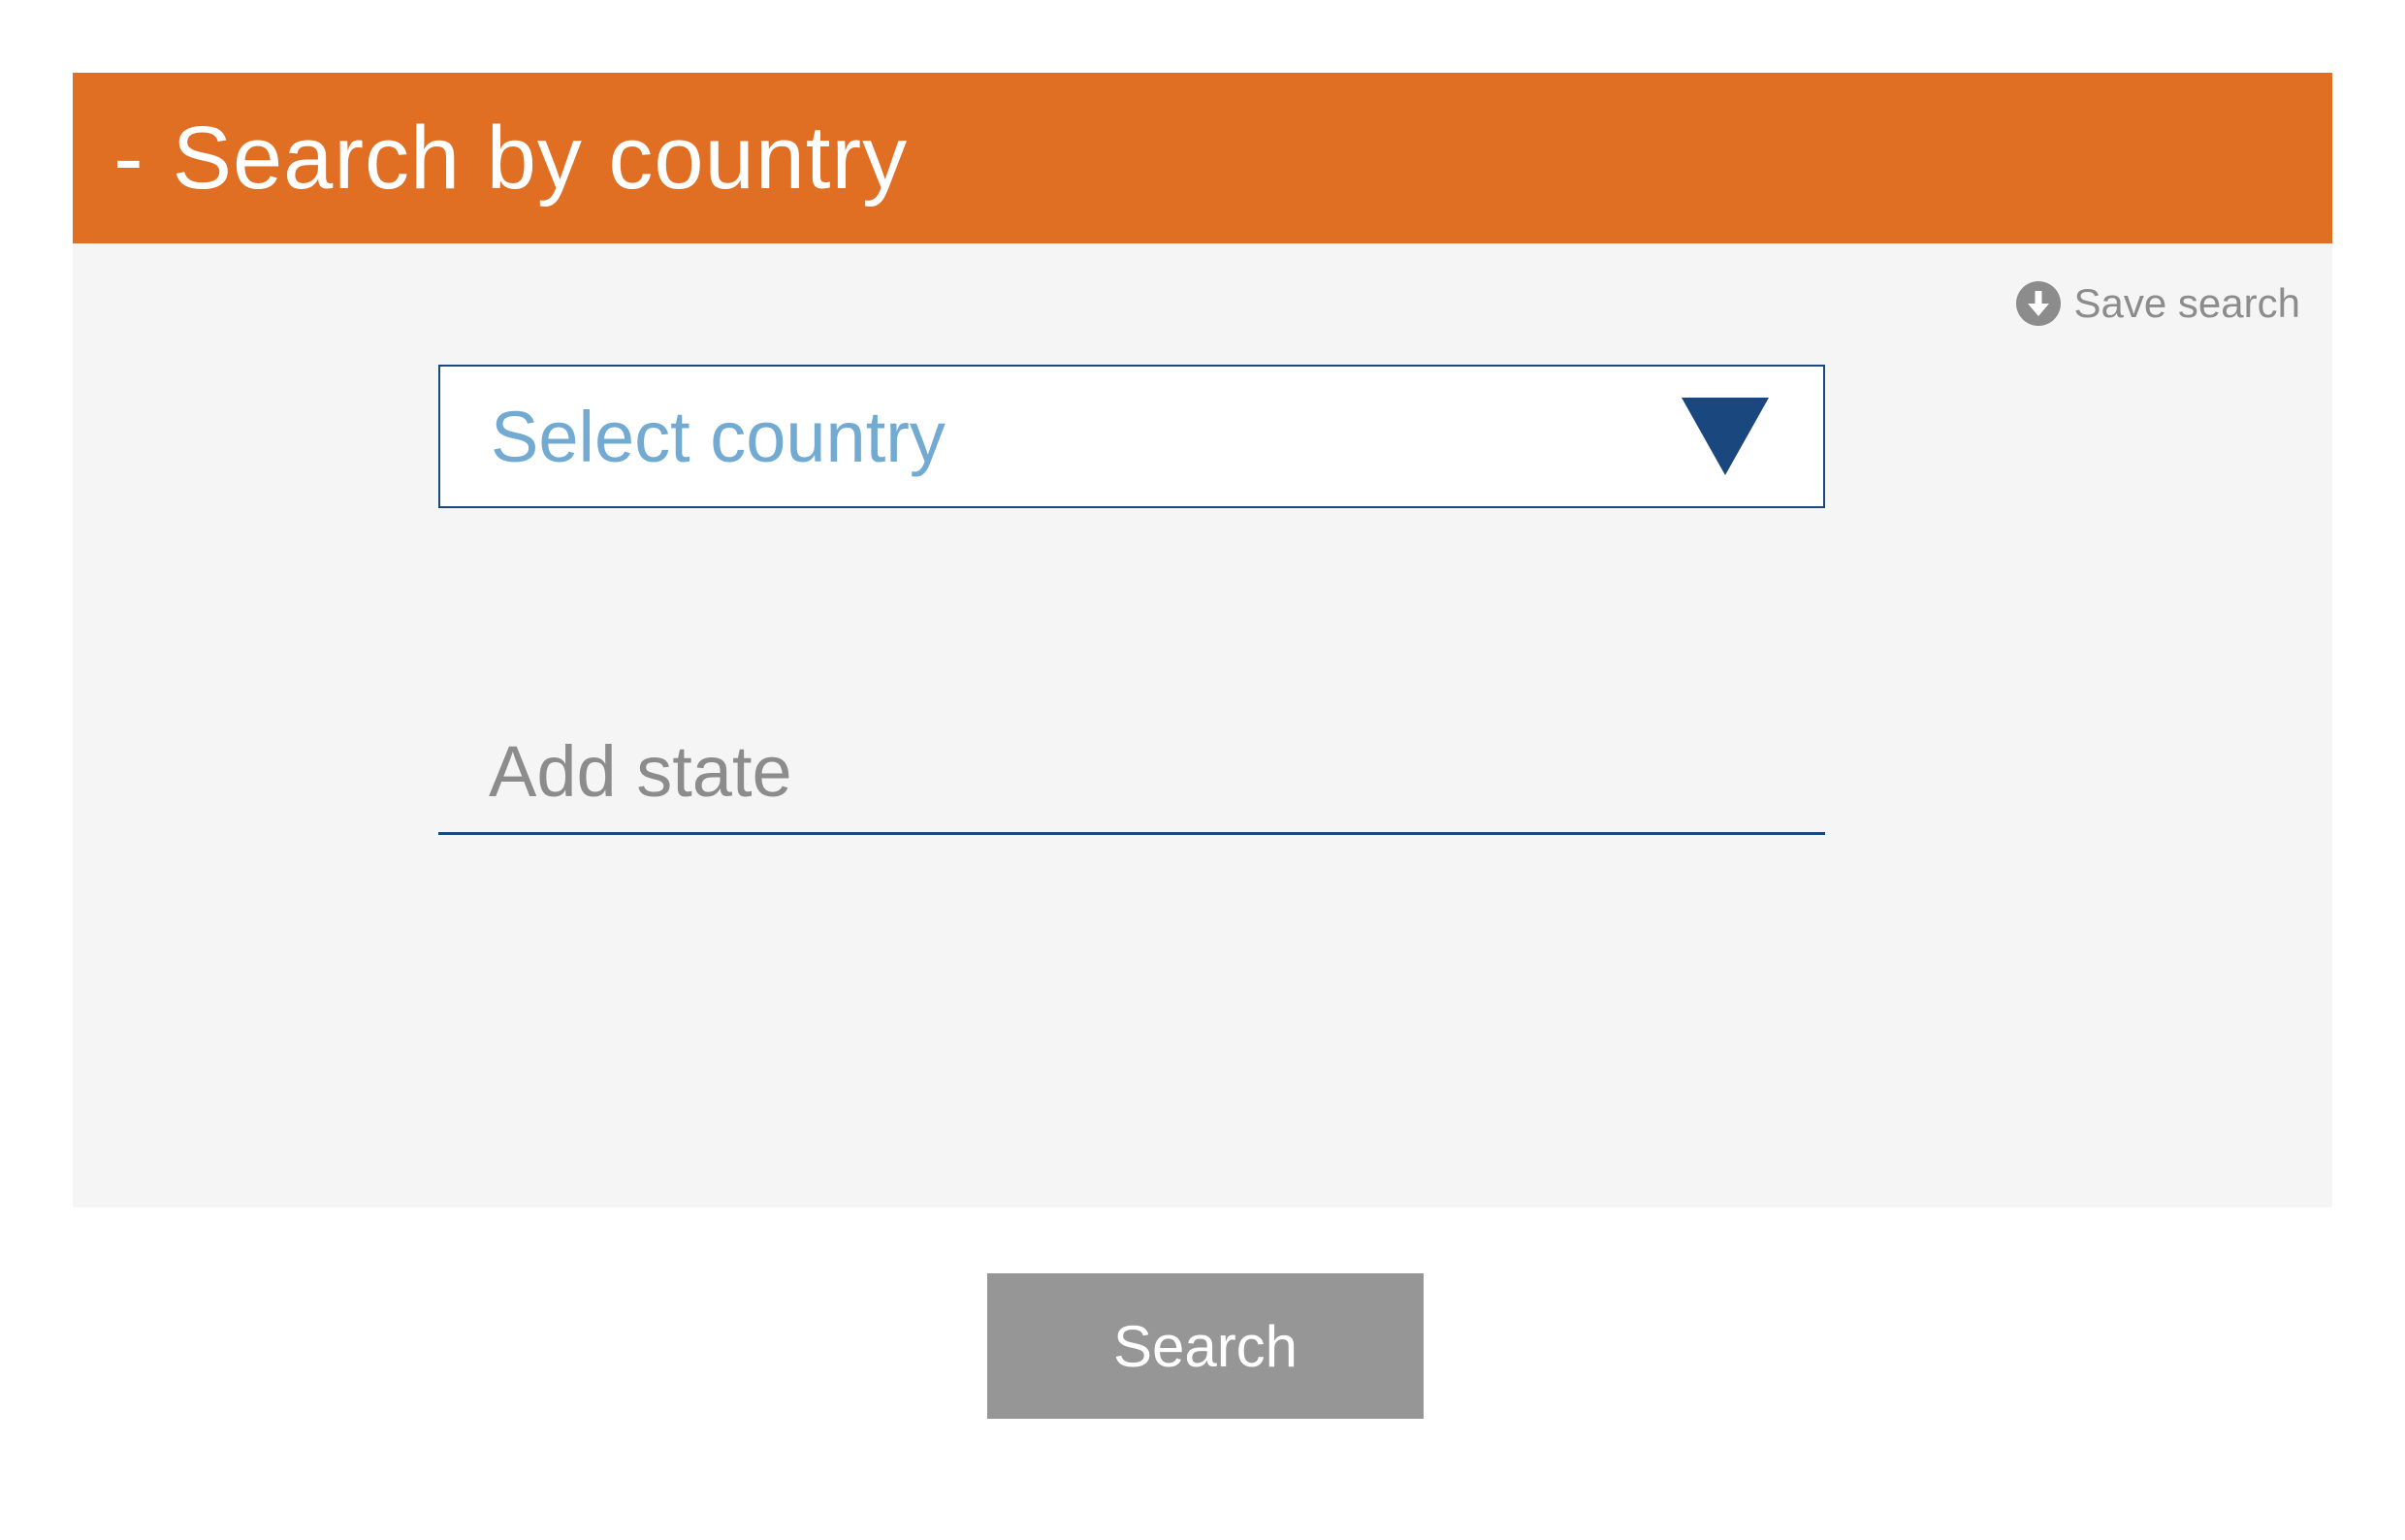 Image resolution: width=2405 pixels, height=1540 pixels. Describe the element at coordinates (2186, 303) in the screenshot. I see `save-search-label: Save search` at that location.